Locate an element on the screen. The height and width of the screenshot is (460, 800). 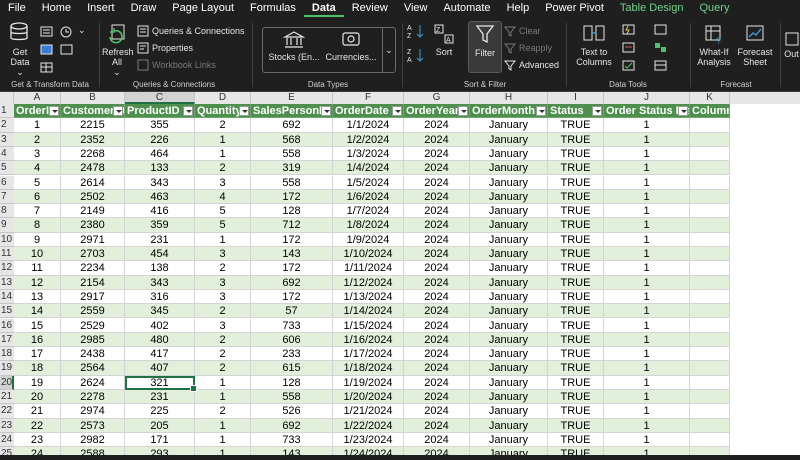
table-cell: 143 is located at coordinates (292, 254).